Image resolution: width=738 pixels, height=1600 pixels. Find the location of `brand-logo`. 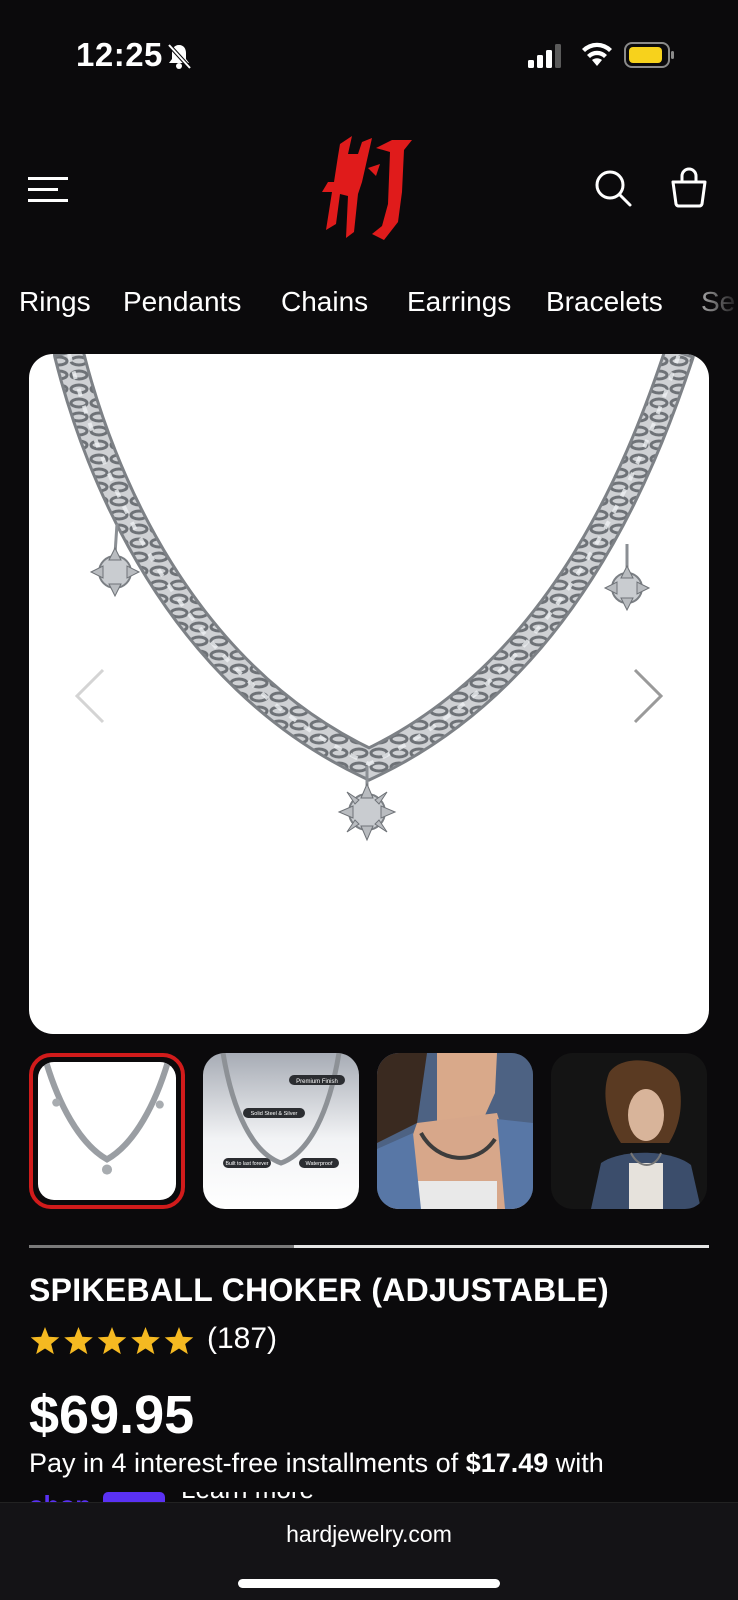

brand-logo is located at coordinates (368, 188).